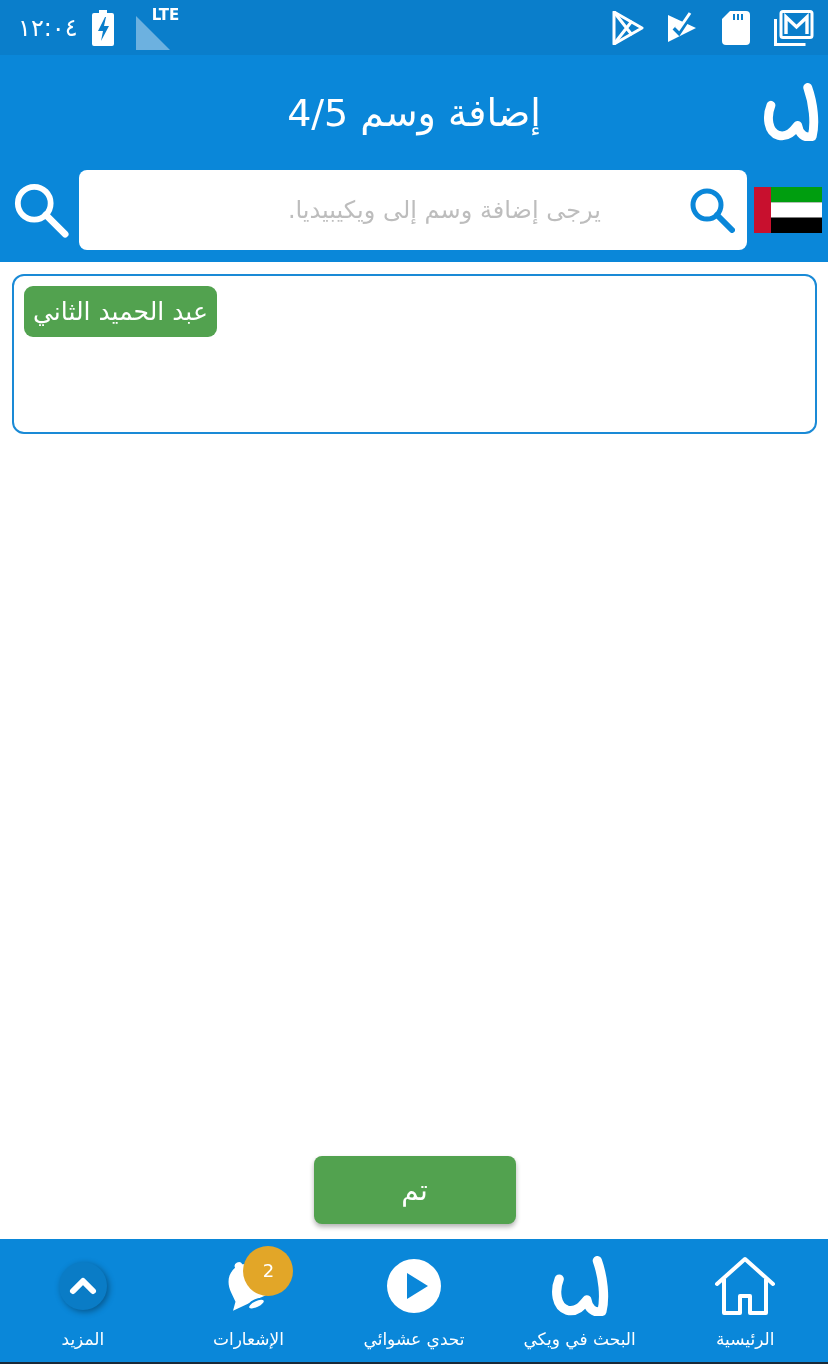 This screenshot has height=1364, width=828. What do you see at coordinates (82, 1286) in the screenshot?
I see `chevron-up-icon` at bounding box center [82, 1286].